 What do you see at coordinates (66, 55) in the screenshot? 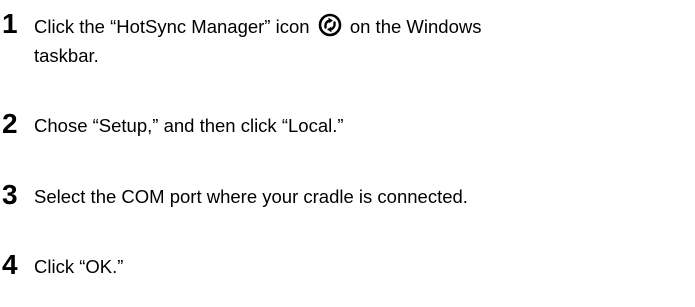
I see `step-text-part: taskbar.` at bounding box center [66, 55].